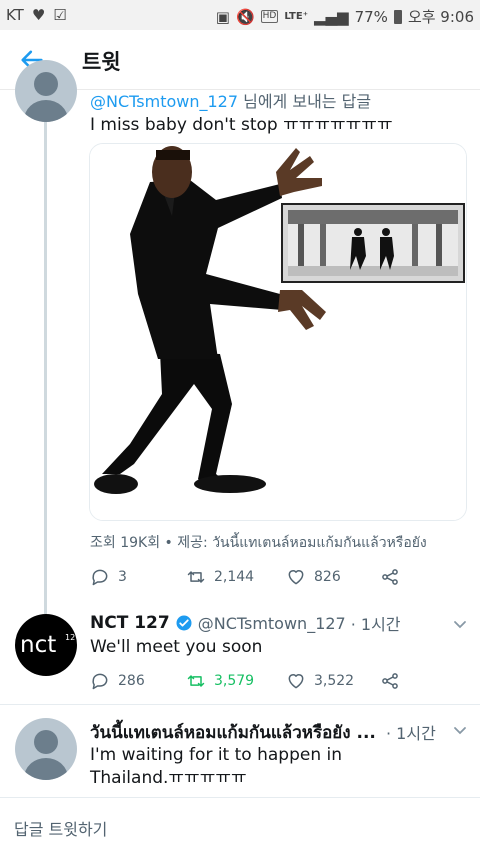 The image size is (480, 853). What do you see at coordinates (216, 755) in the screenshot?
I see `tweet-text-line1: I'm waiting for it to happen in` at bounding box center [216, 755].